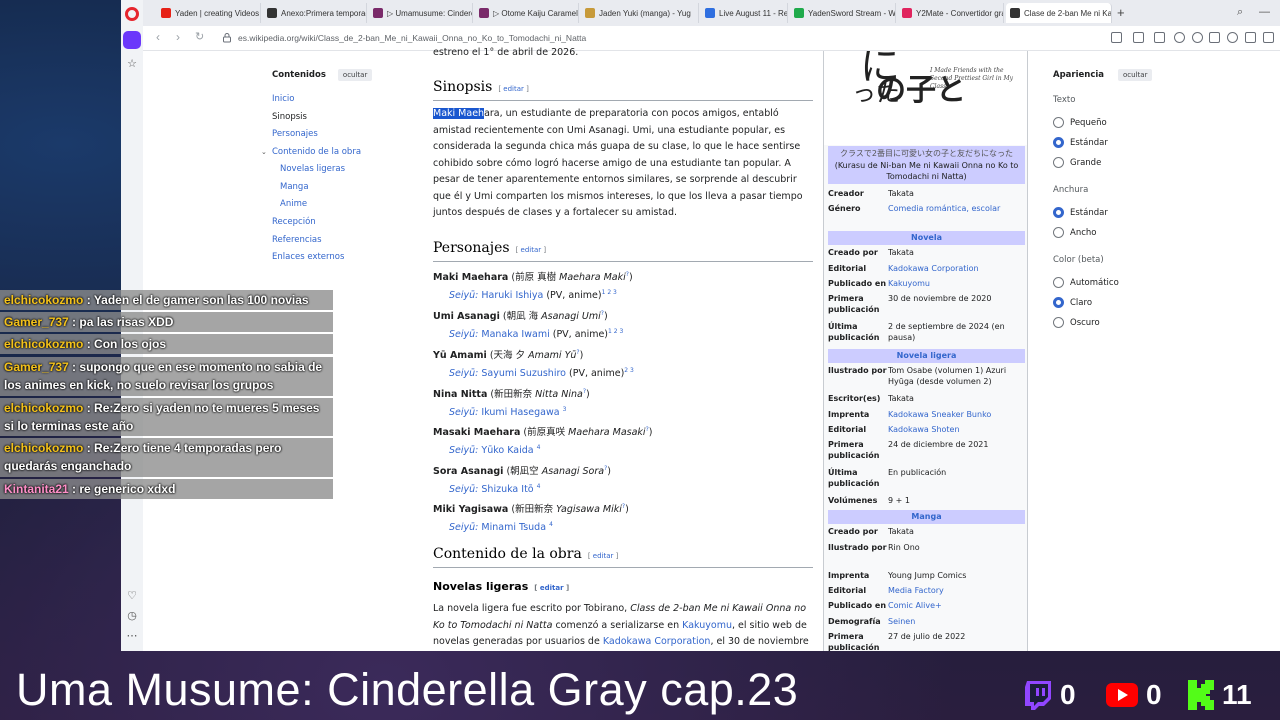  What do you see at coordinates (1080, 122) in the screenshot?
I see `appearance-option: Pequeño` at bounding box center [1080, 122].